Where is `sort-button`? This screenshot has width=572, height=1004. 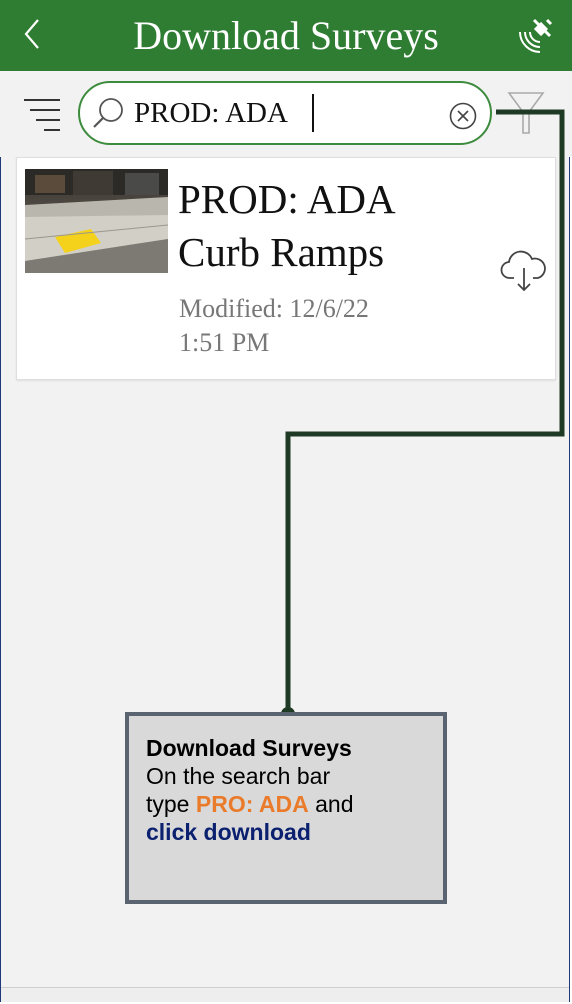
sort-button is located at coordinates (42, 115).